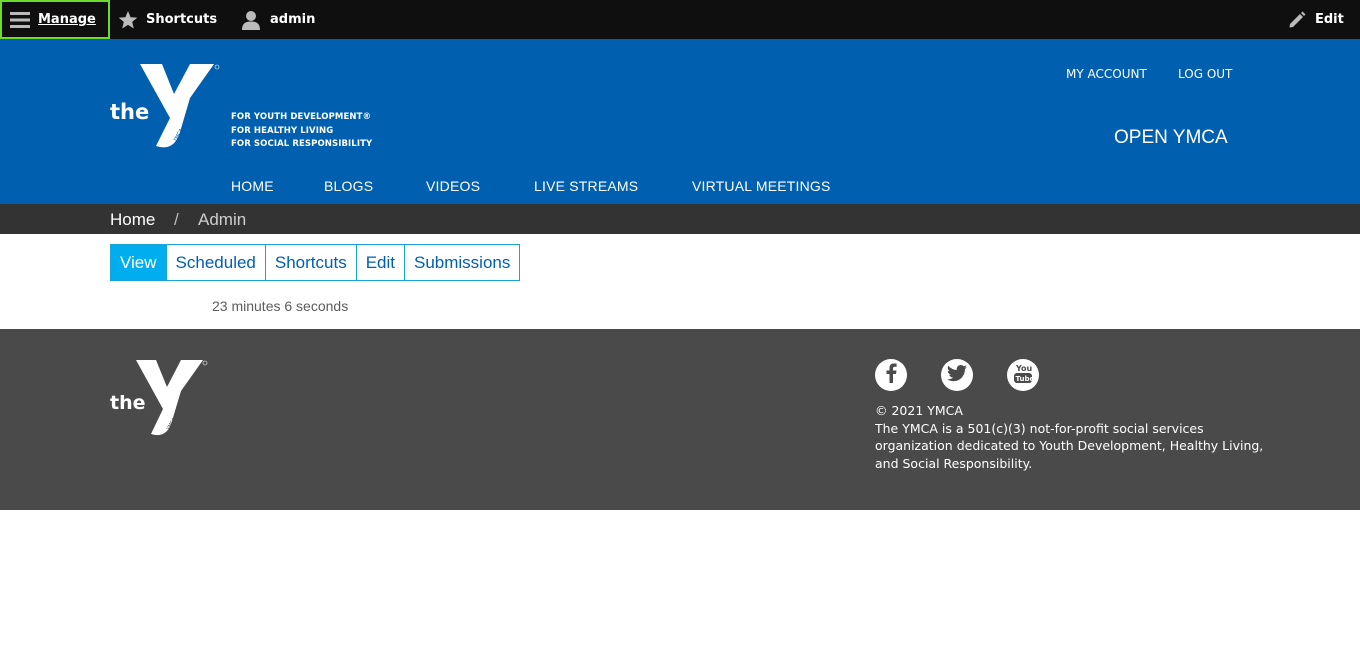 The image size is (1360, 654). I want to click on edit-label: Edit, so click(1329, 19).